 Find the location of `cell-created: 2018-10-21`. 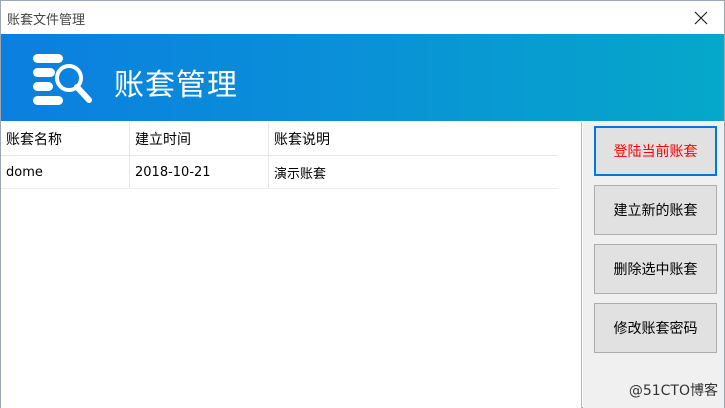

cell-created: 2018-10-21 is located at coordinates (199, 172).